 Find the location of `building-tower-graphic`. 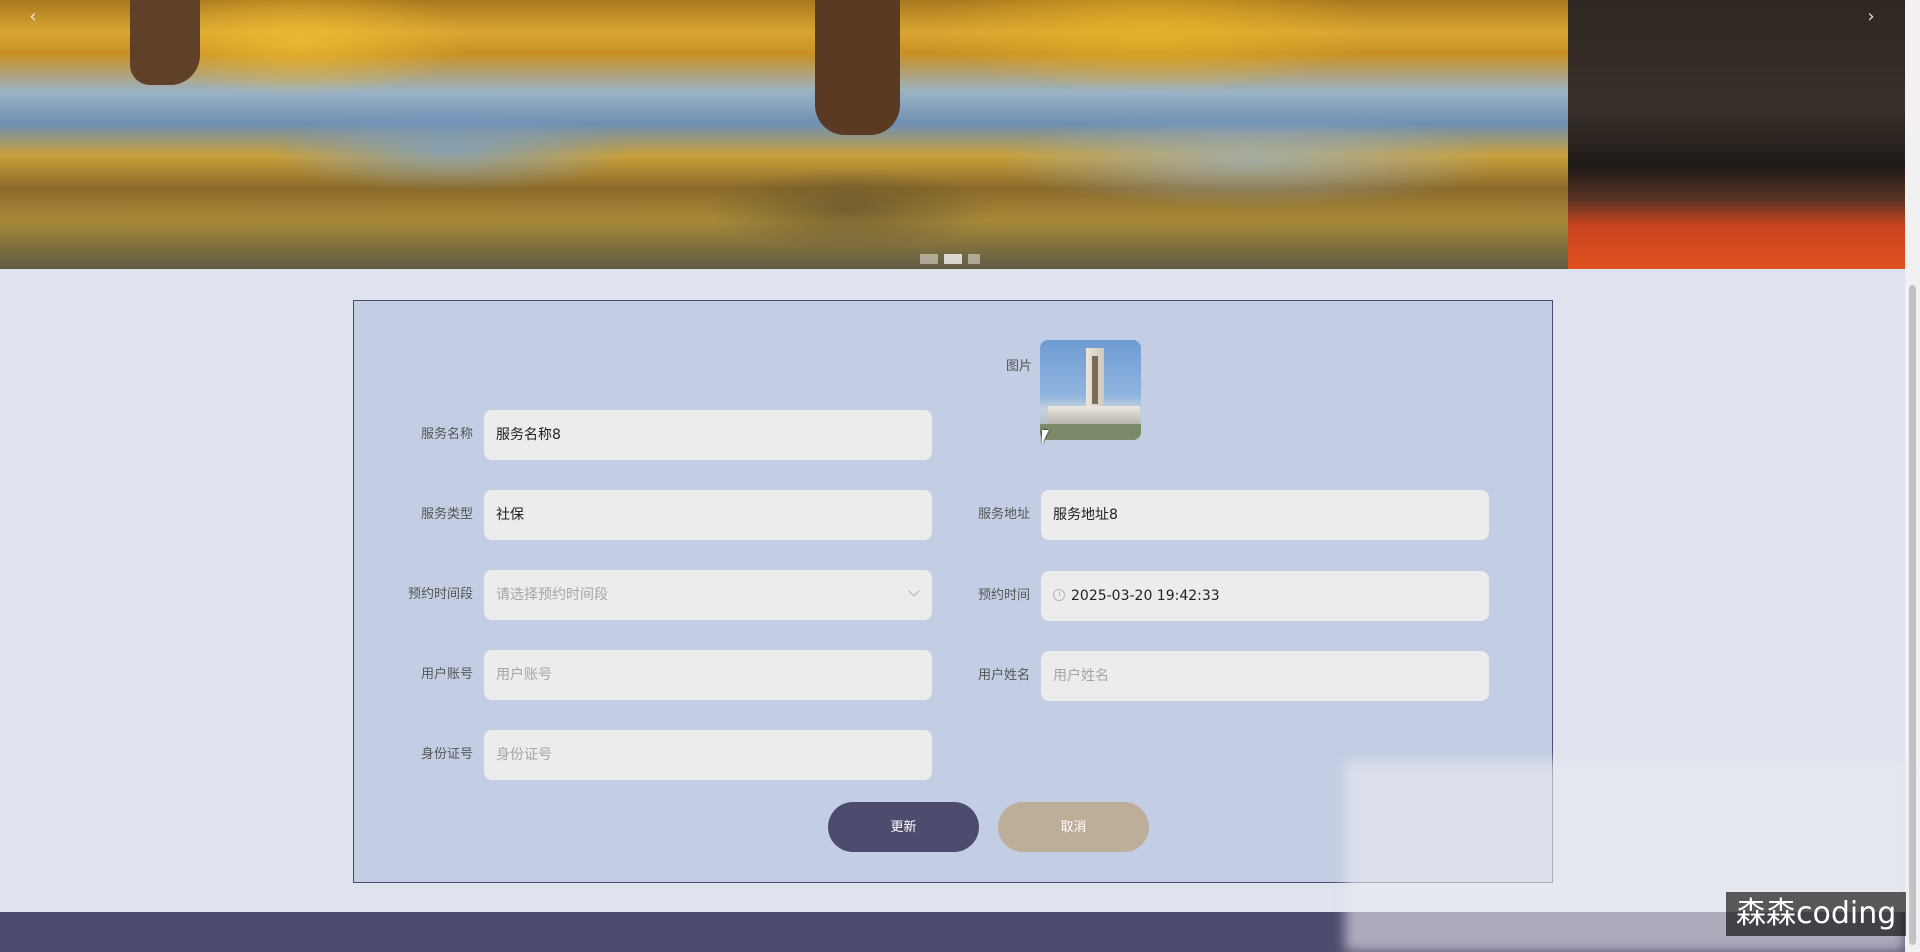

building-tower-graphic is located at coordinates (1095, 380).